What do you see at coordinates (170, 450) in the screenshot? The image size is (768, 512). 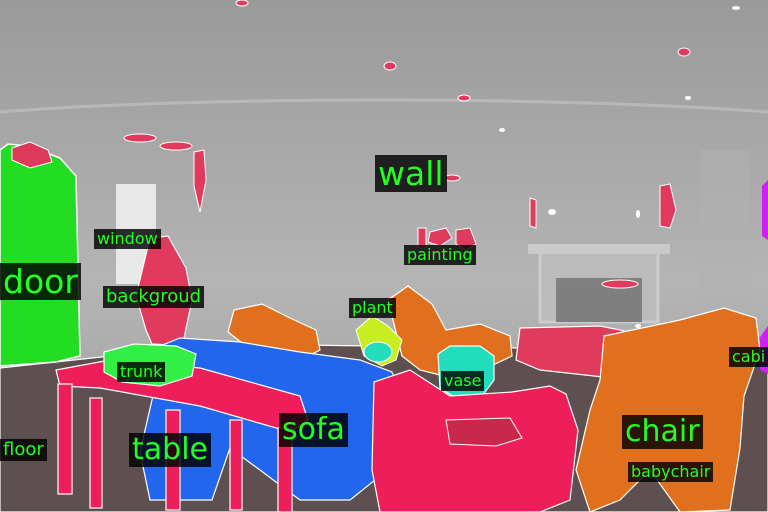 I see `table-label: table` at bounding box center [170, 450].